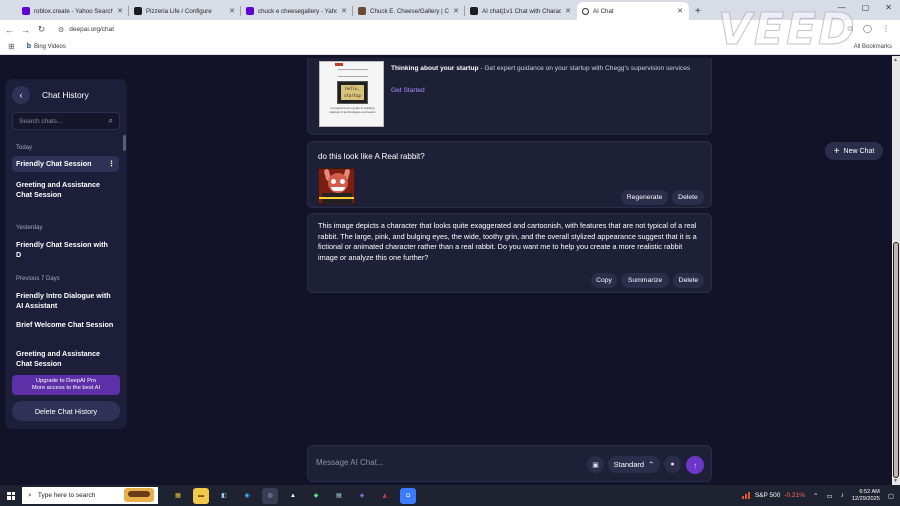 Image resolution: width=900 pixels, height=506 pixels. I want to click on volume-icon: ♪, so click(842, 495).